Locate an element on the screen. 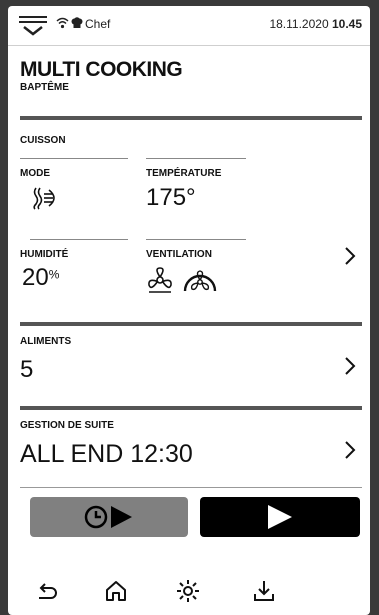 The image size is (379, 615). clock-play-icon is located at coordinates (112, 519).